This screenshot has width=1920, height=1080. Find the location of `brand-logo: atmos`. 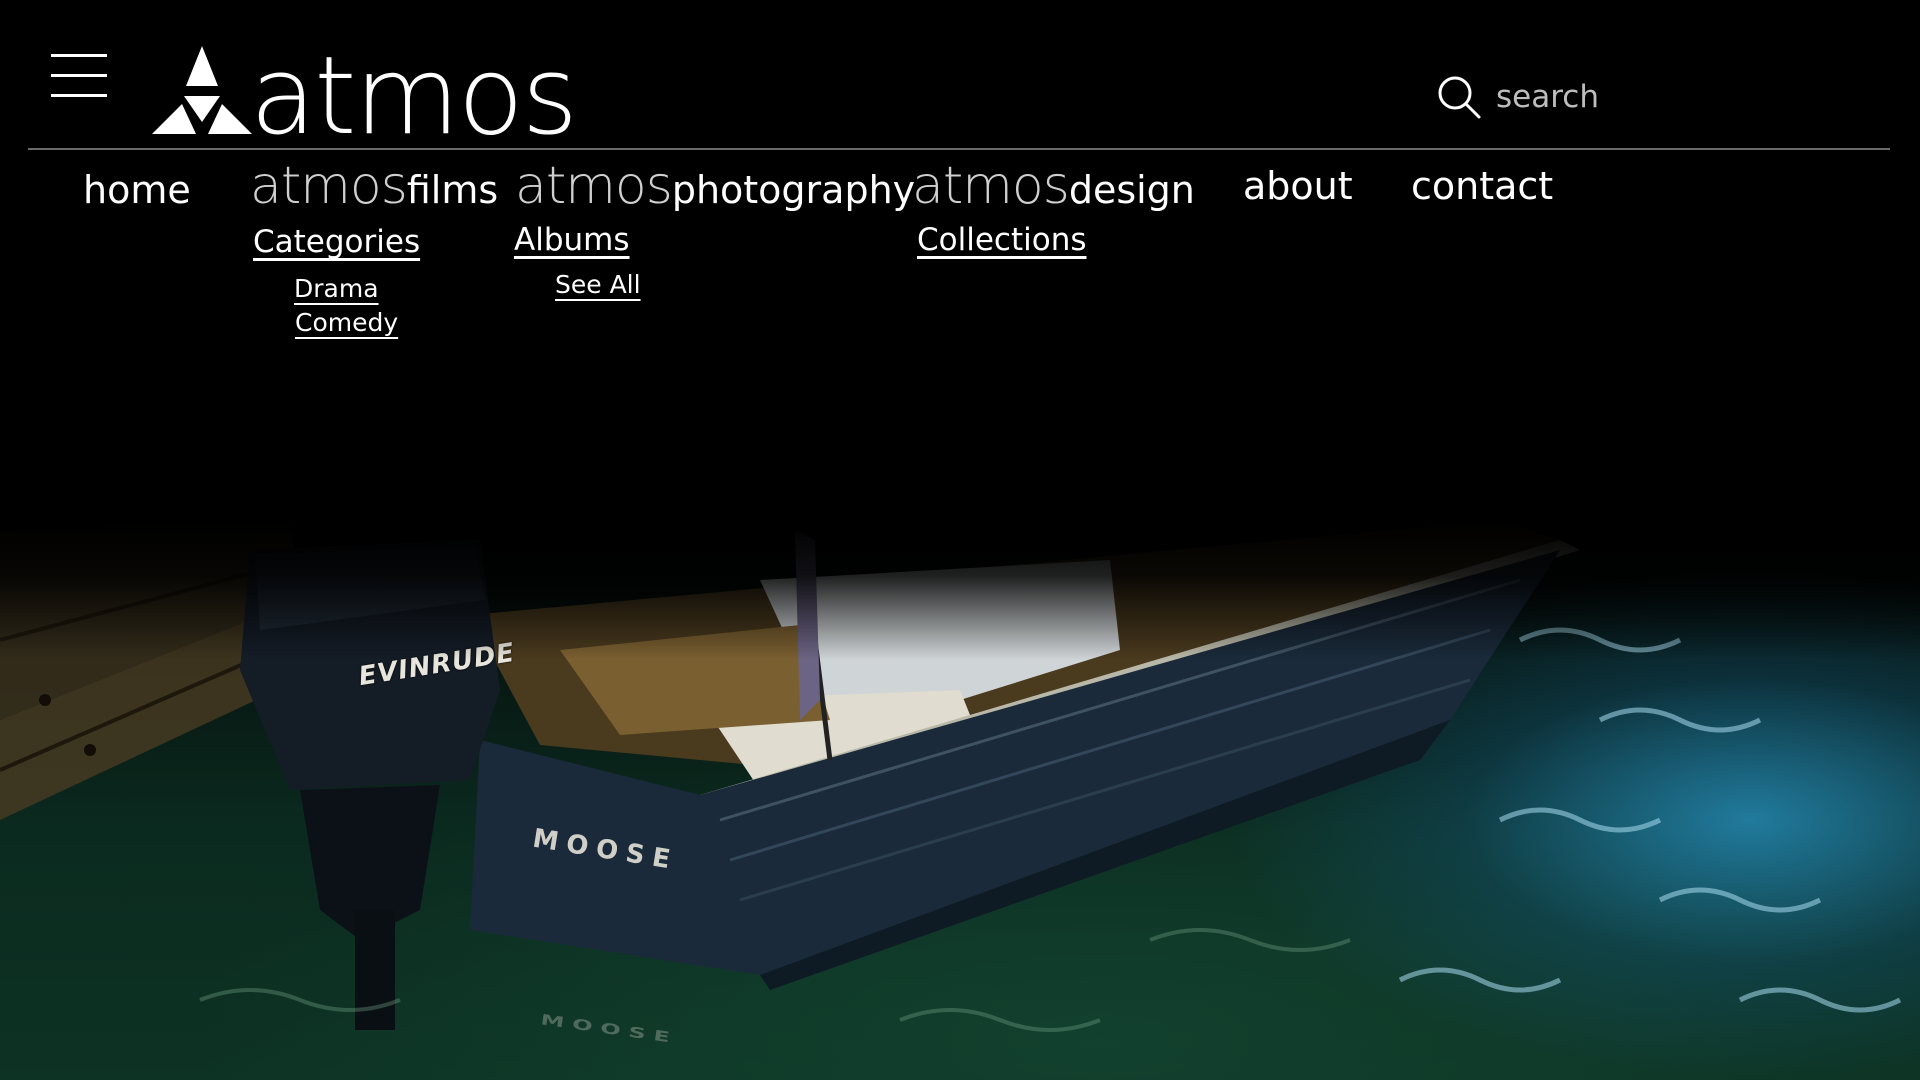

brand-logo: atmos is located at coordinates (365, 93).